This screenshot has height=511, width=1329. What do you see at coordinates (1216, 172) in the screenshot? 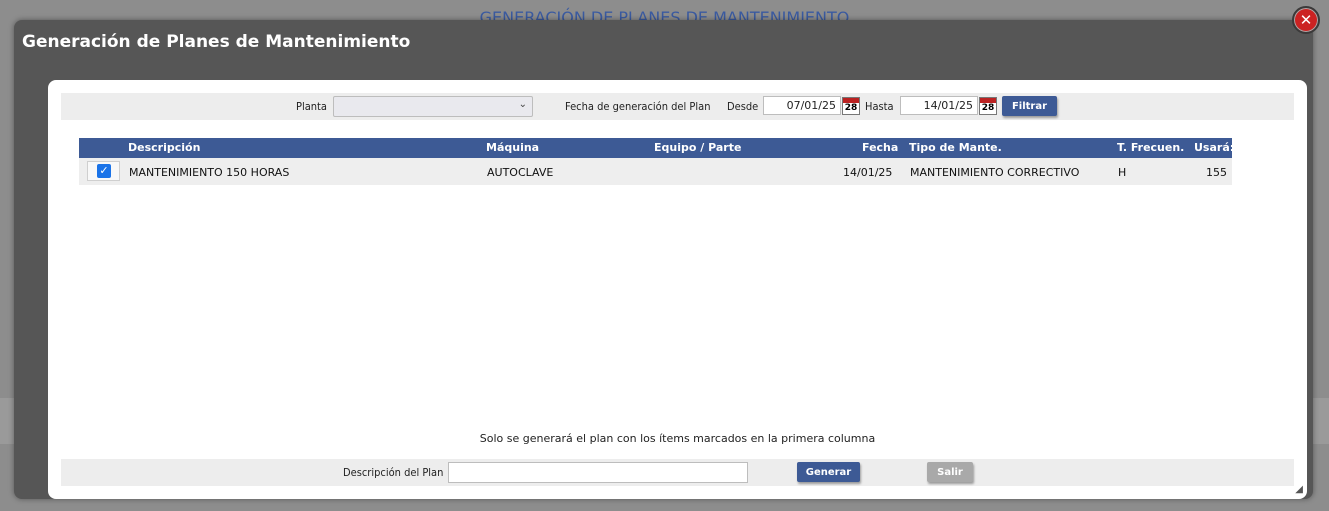
I see `cell-usara: 155` at bounding box center [1216, 172].